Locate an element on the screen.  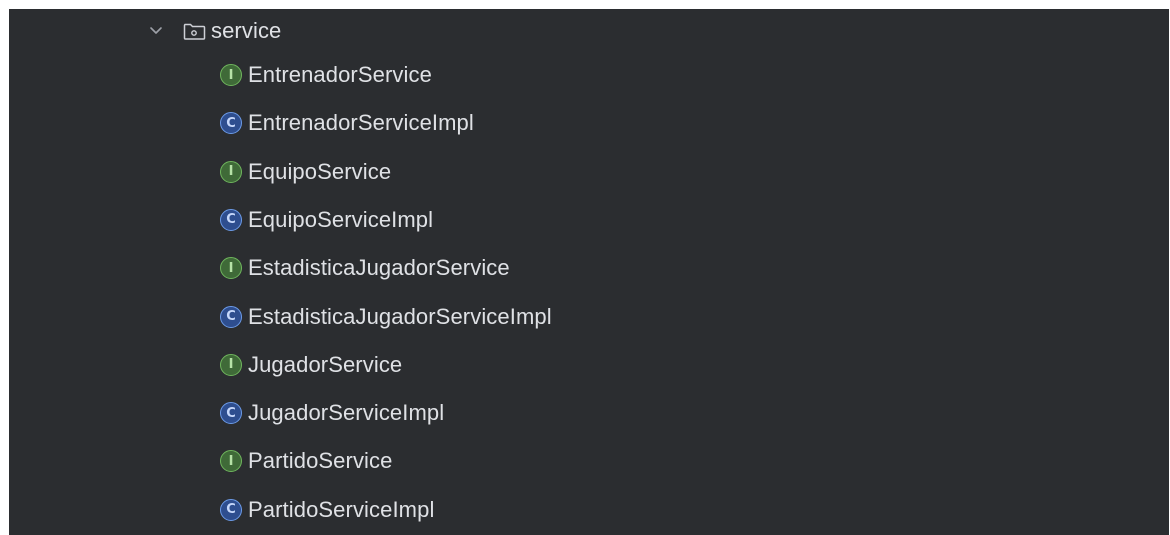
tree-item: I JugadorService is located at coordinates (311, 365).